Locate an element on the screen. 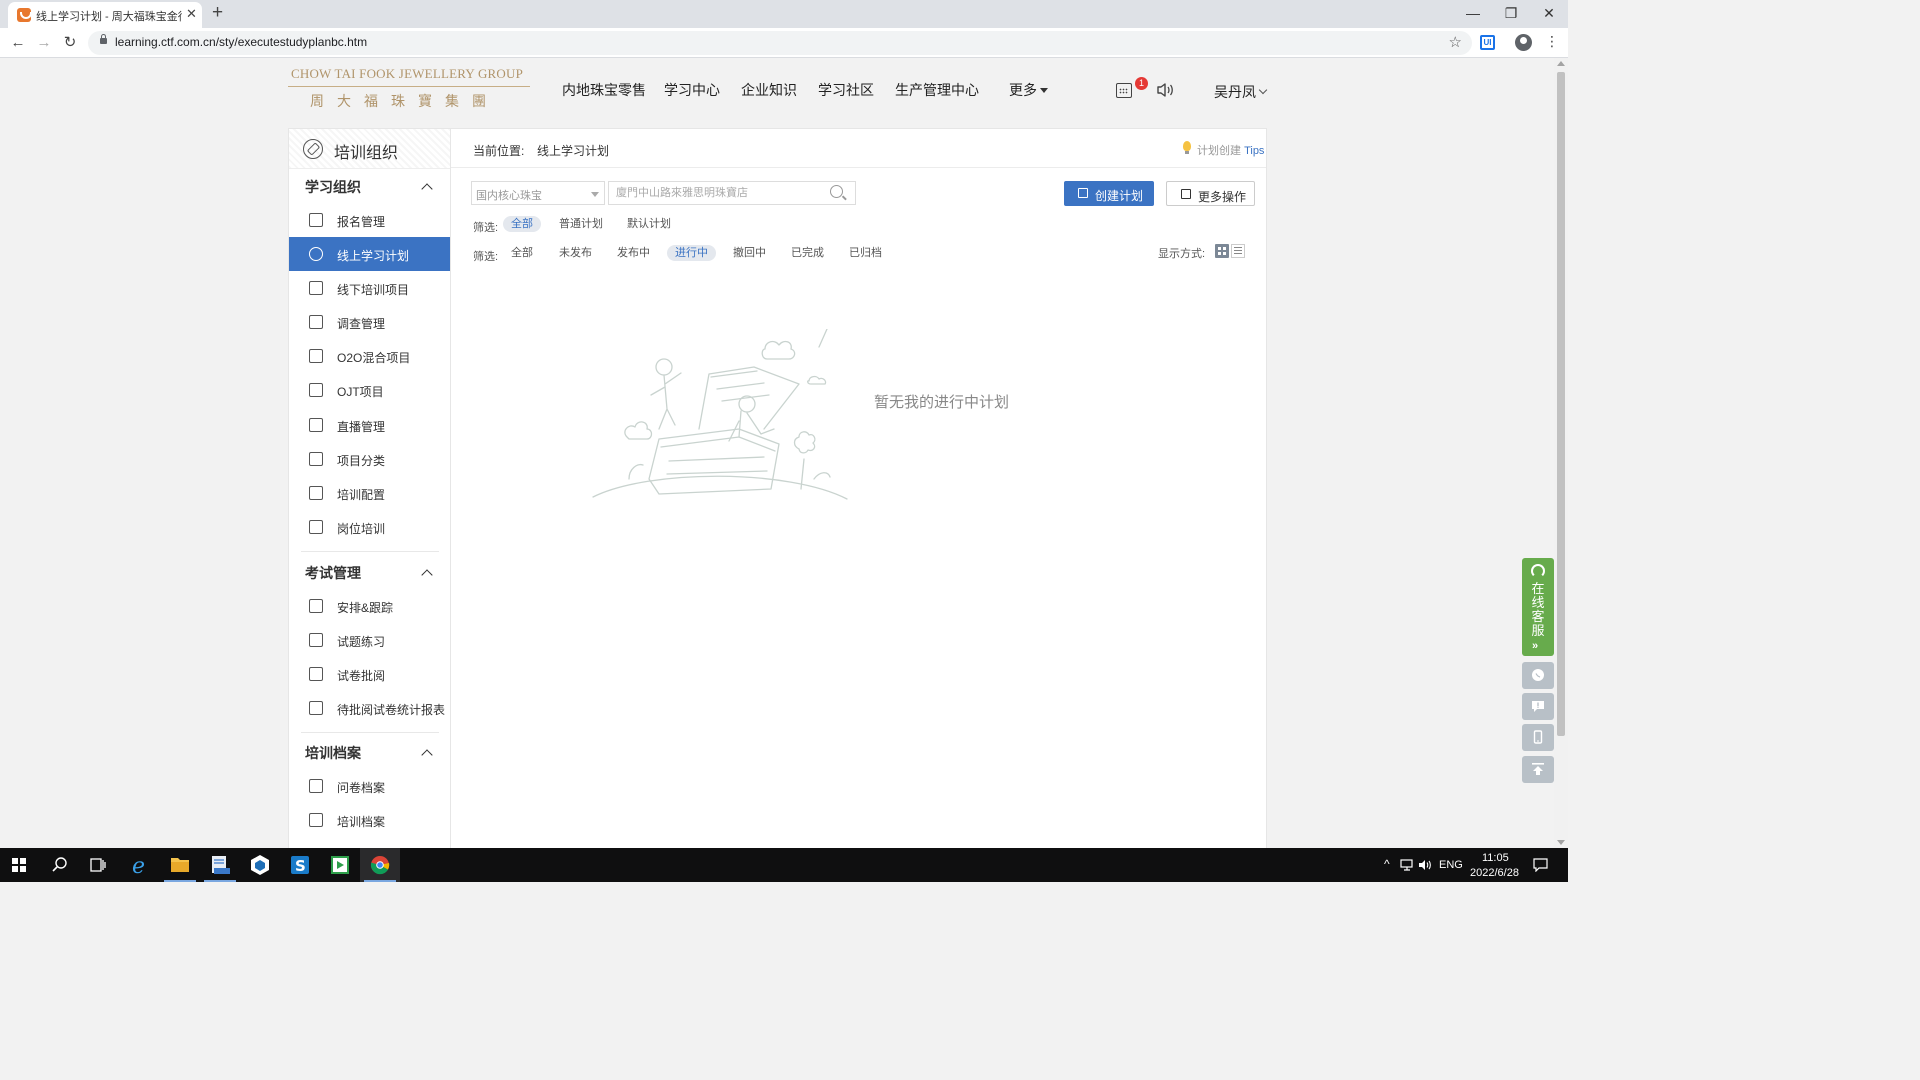  create-plan-button: 创建计划 is located at coordinates (1109, 193).